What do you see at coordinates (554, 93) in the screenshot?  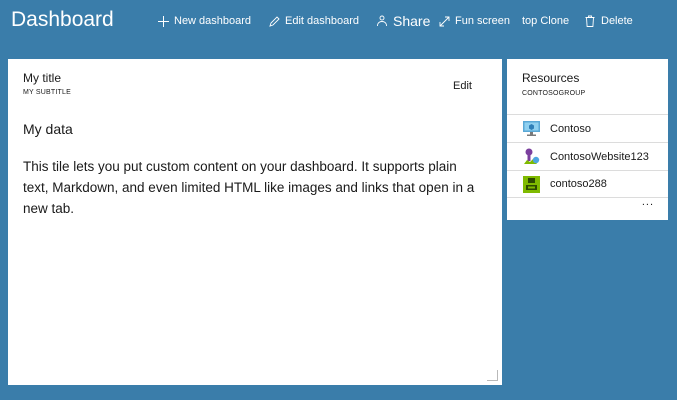 I see `resources-subtitle: CONTOSOGROUP` at bounding box center [554, 93].